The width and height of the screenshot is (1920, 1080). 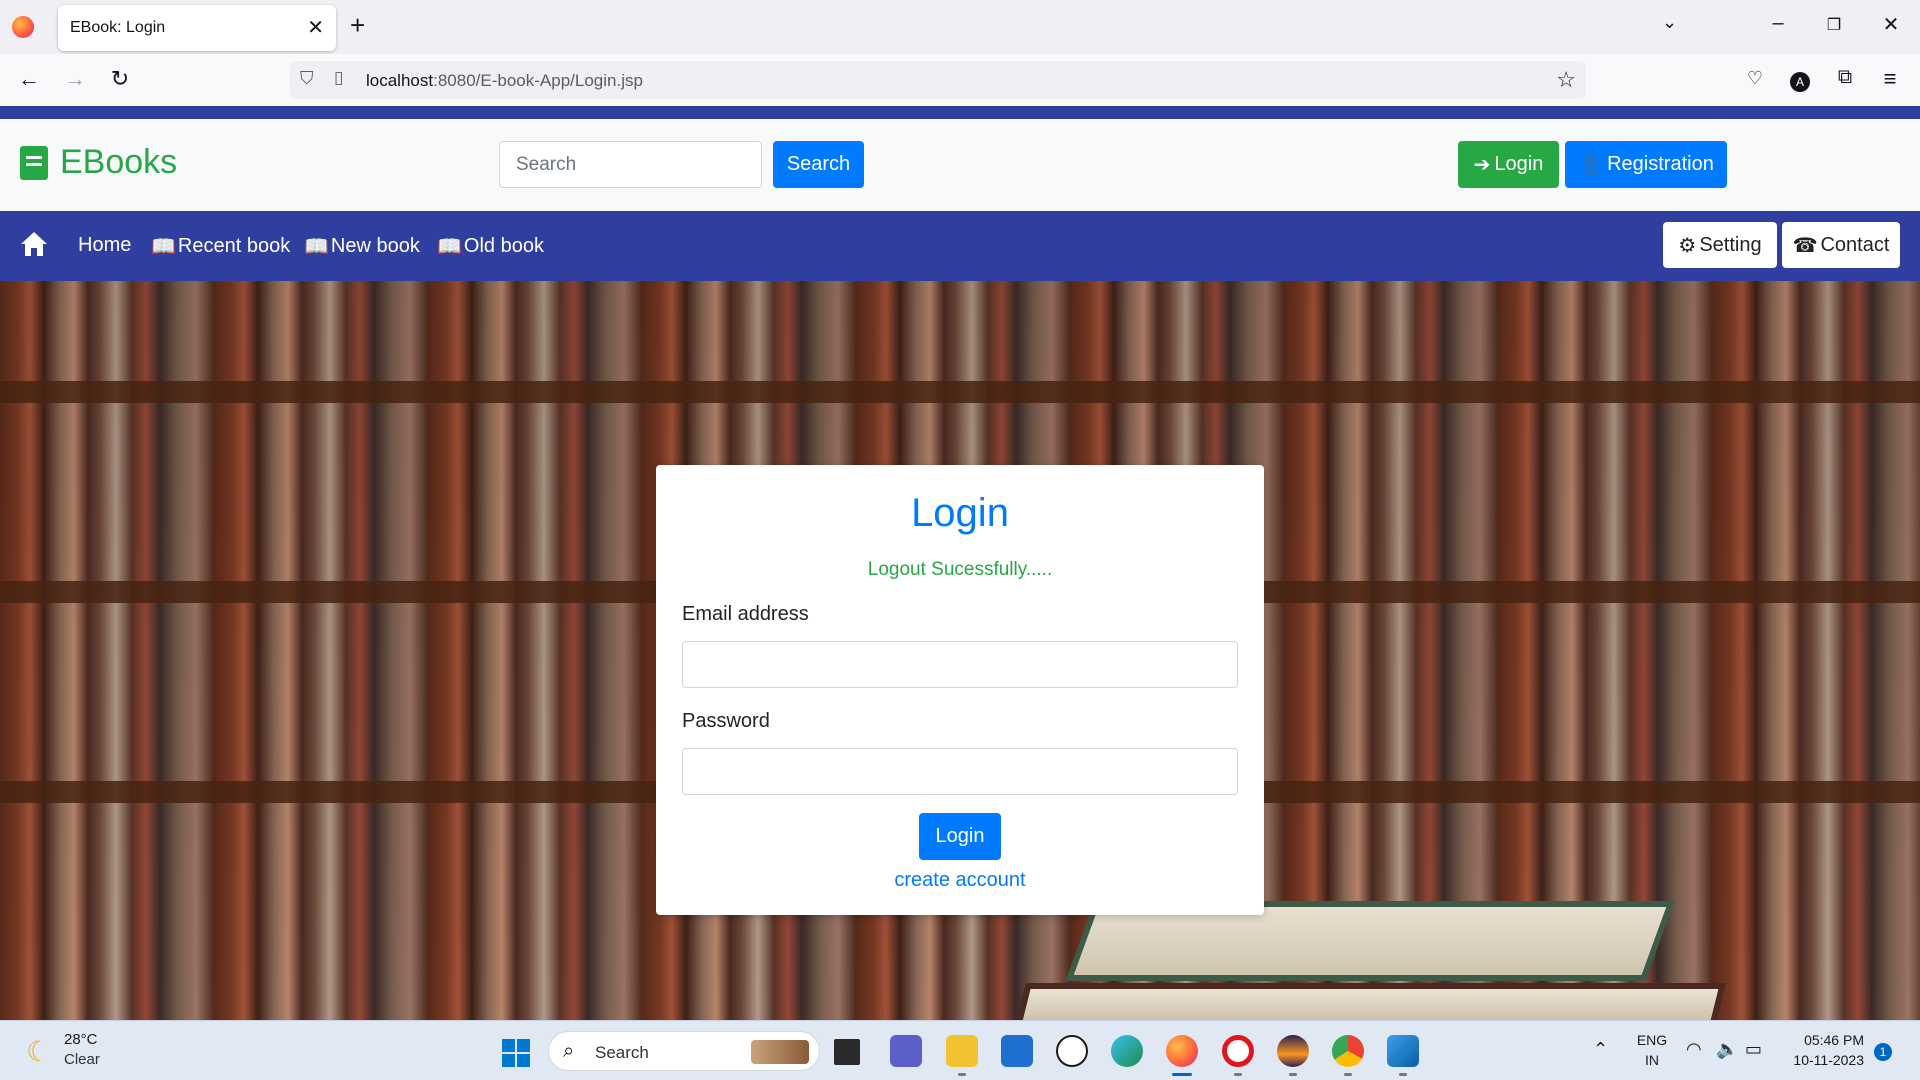 I want to click on menu-recent-book: 📖 Recent book, so click(x=220, y=246).